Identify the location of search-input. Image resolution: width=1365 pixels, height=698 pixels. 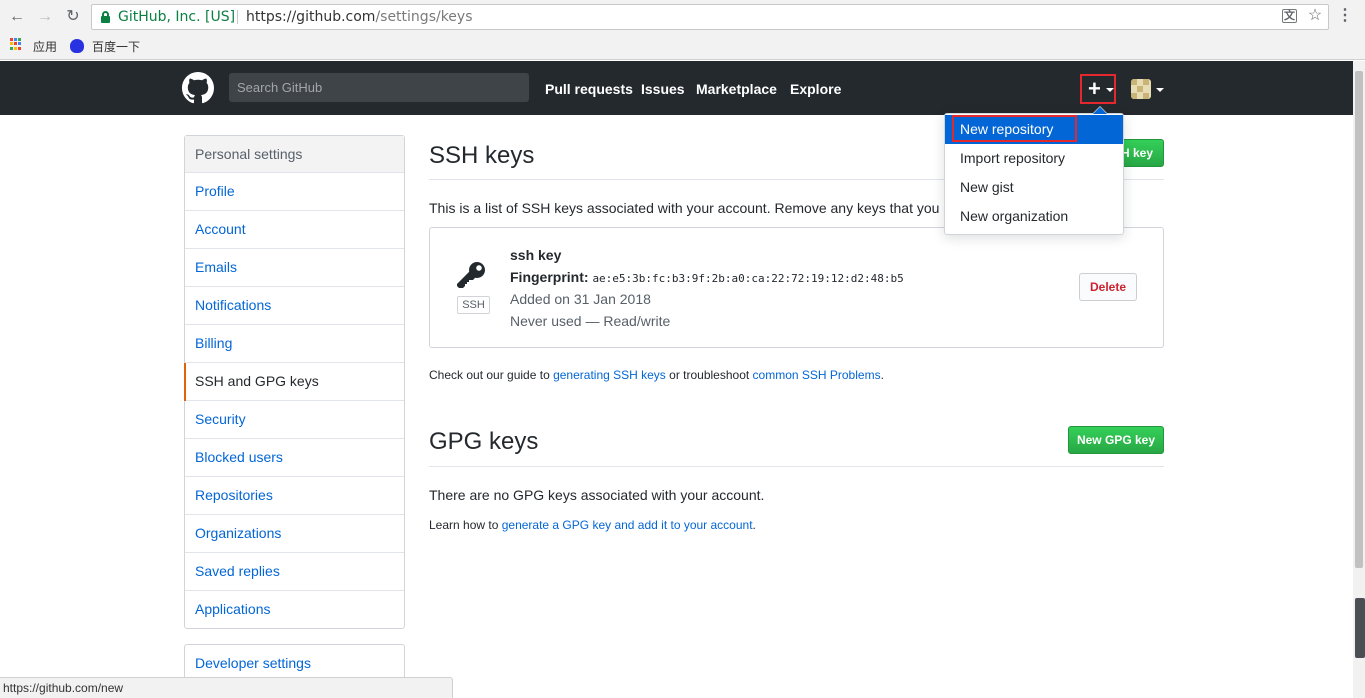
(379, 87).